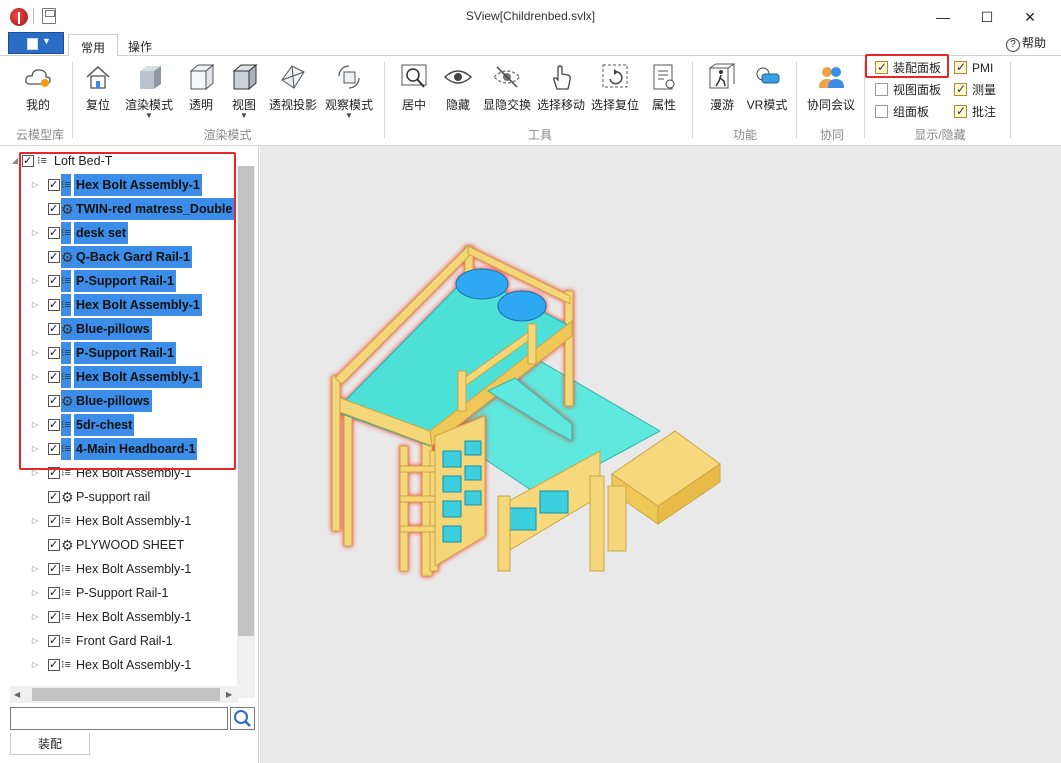  What do you see at coordinates (122, 593) in the screenshot?
I see `tree-item-label: P-Support Rail-1` at bounding box center [122, 593].